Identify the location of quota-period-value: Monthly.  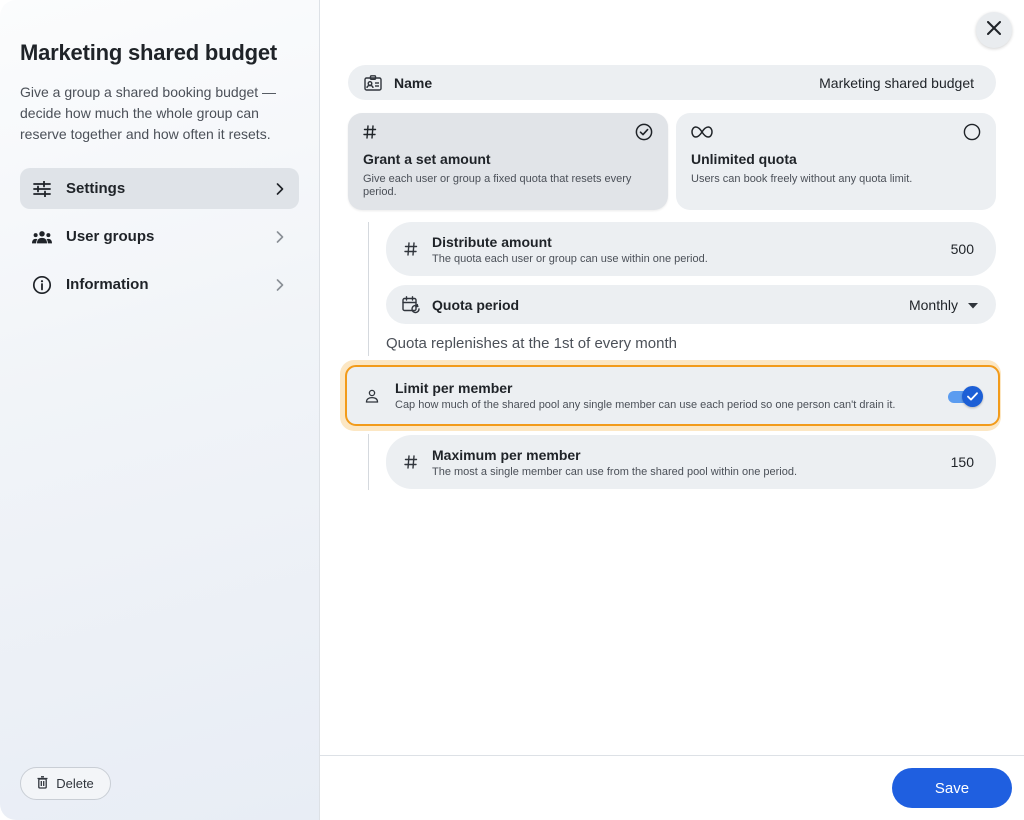
(933, 304).